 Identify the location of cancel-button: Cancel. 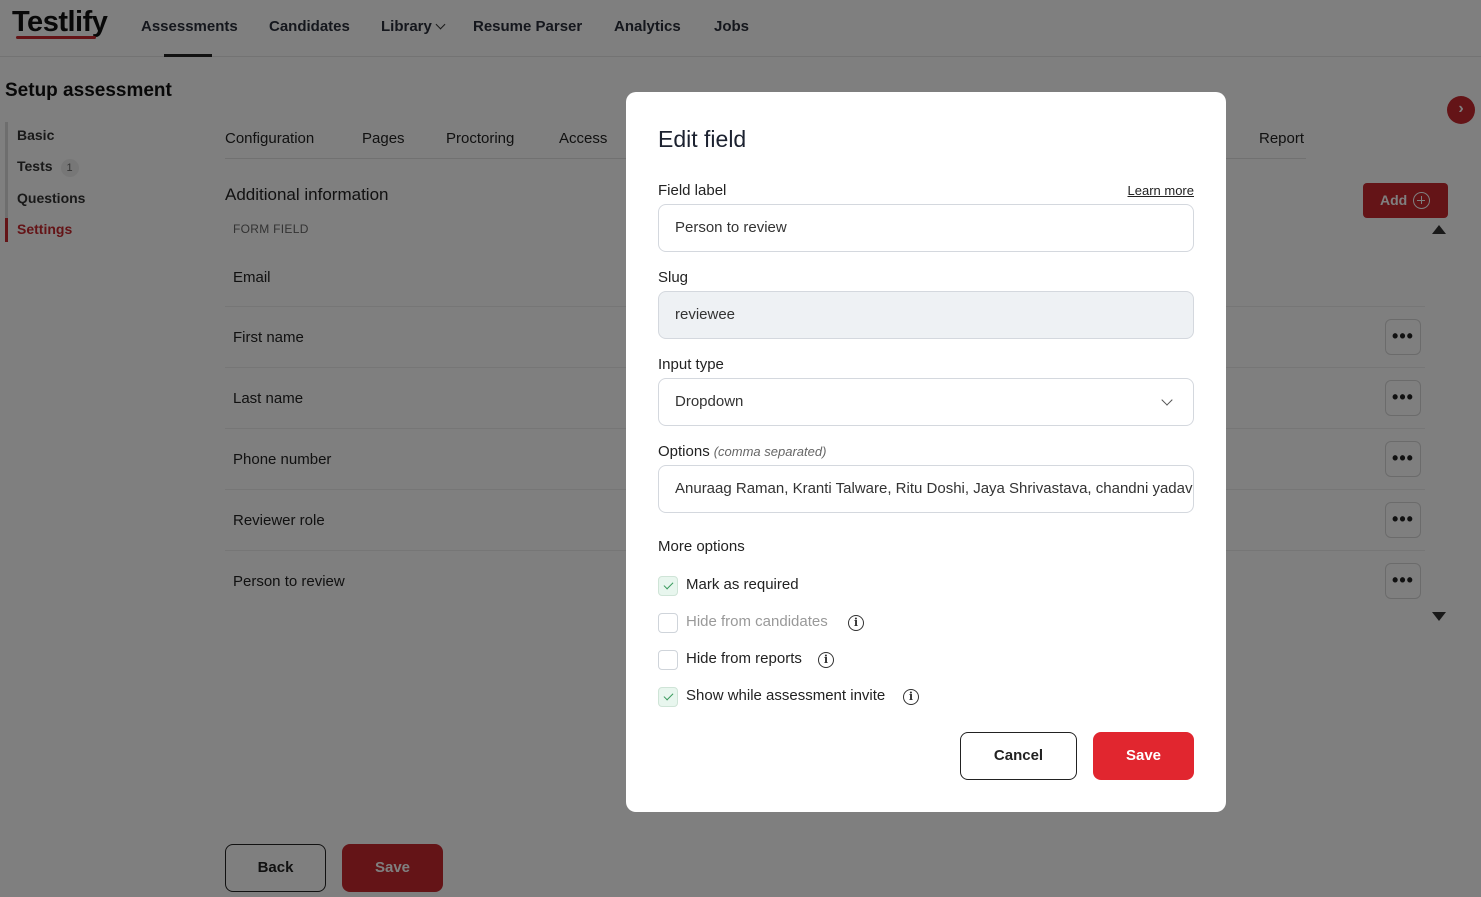
(1018, 756).